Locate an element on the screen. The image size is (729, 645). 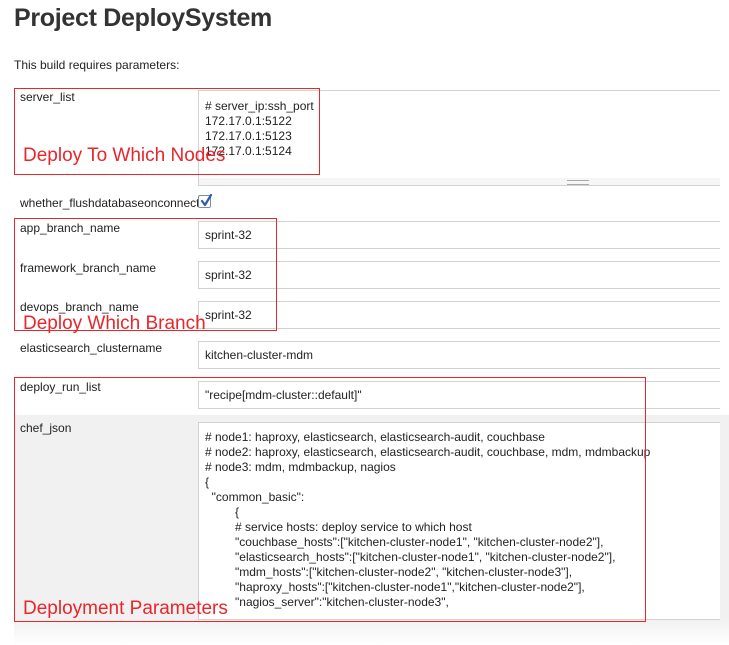
server-list-label: server_list is located at coordinates (47, 97).